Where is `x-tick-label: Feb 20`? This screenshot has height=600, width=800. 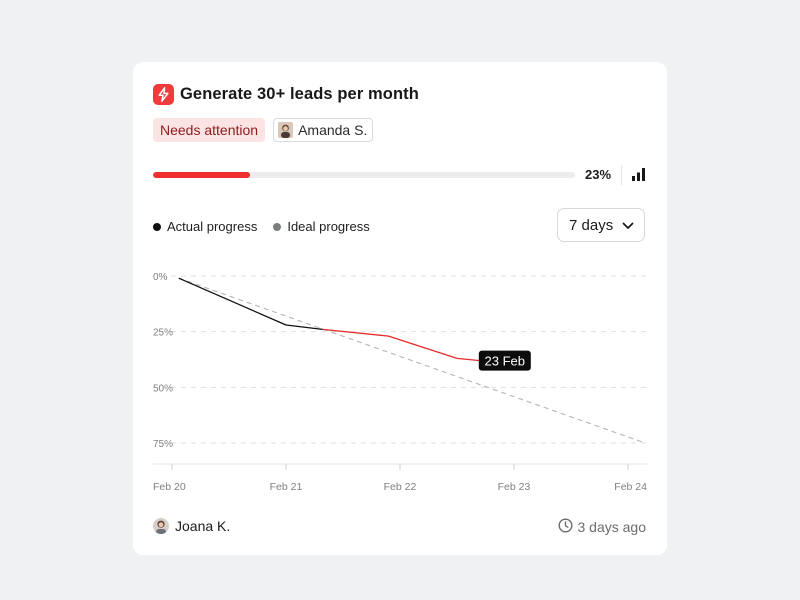 x-tick-label: Feb 20 is located at coordinates (169, 487).